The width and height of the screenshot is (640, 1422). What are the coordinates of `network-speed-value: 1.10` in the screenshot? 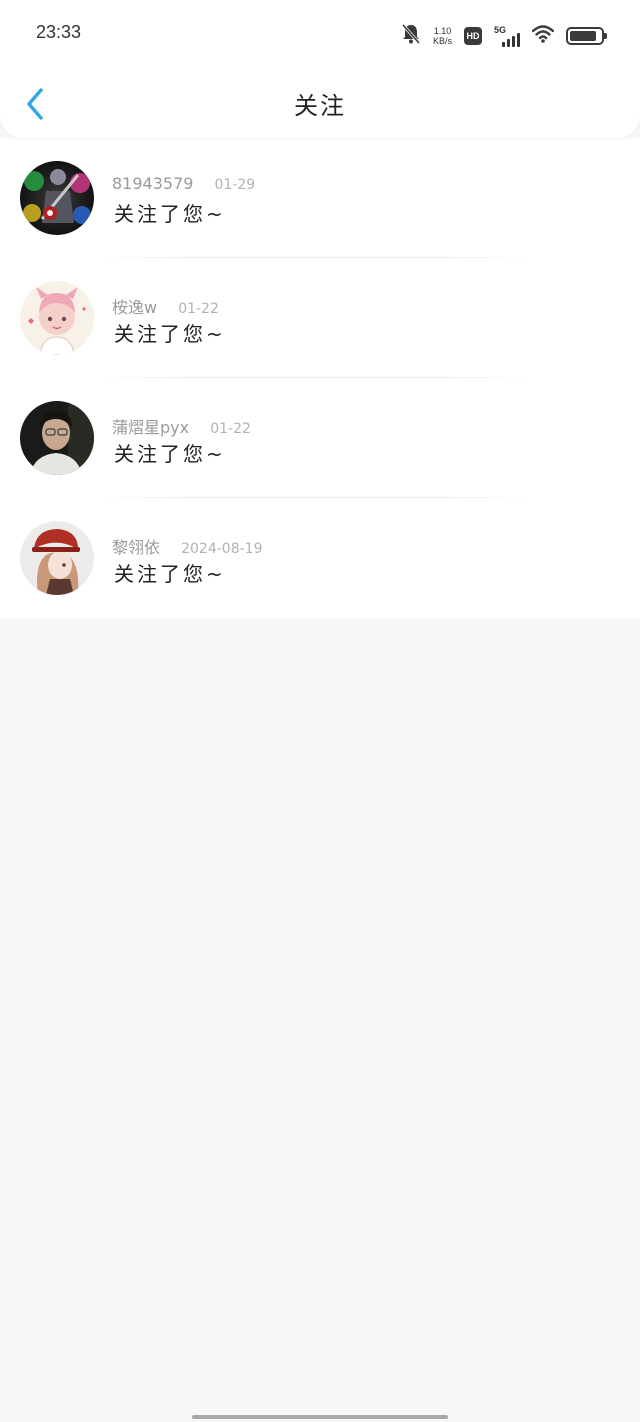 It's located at (442, 31).